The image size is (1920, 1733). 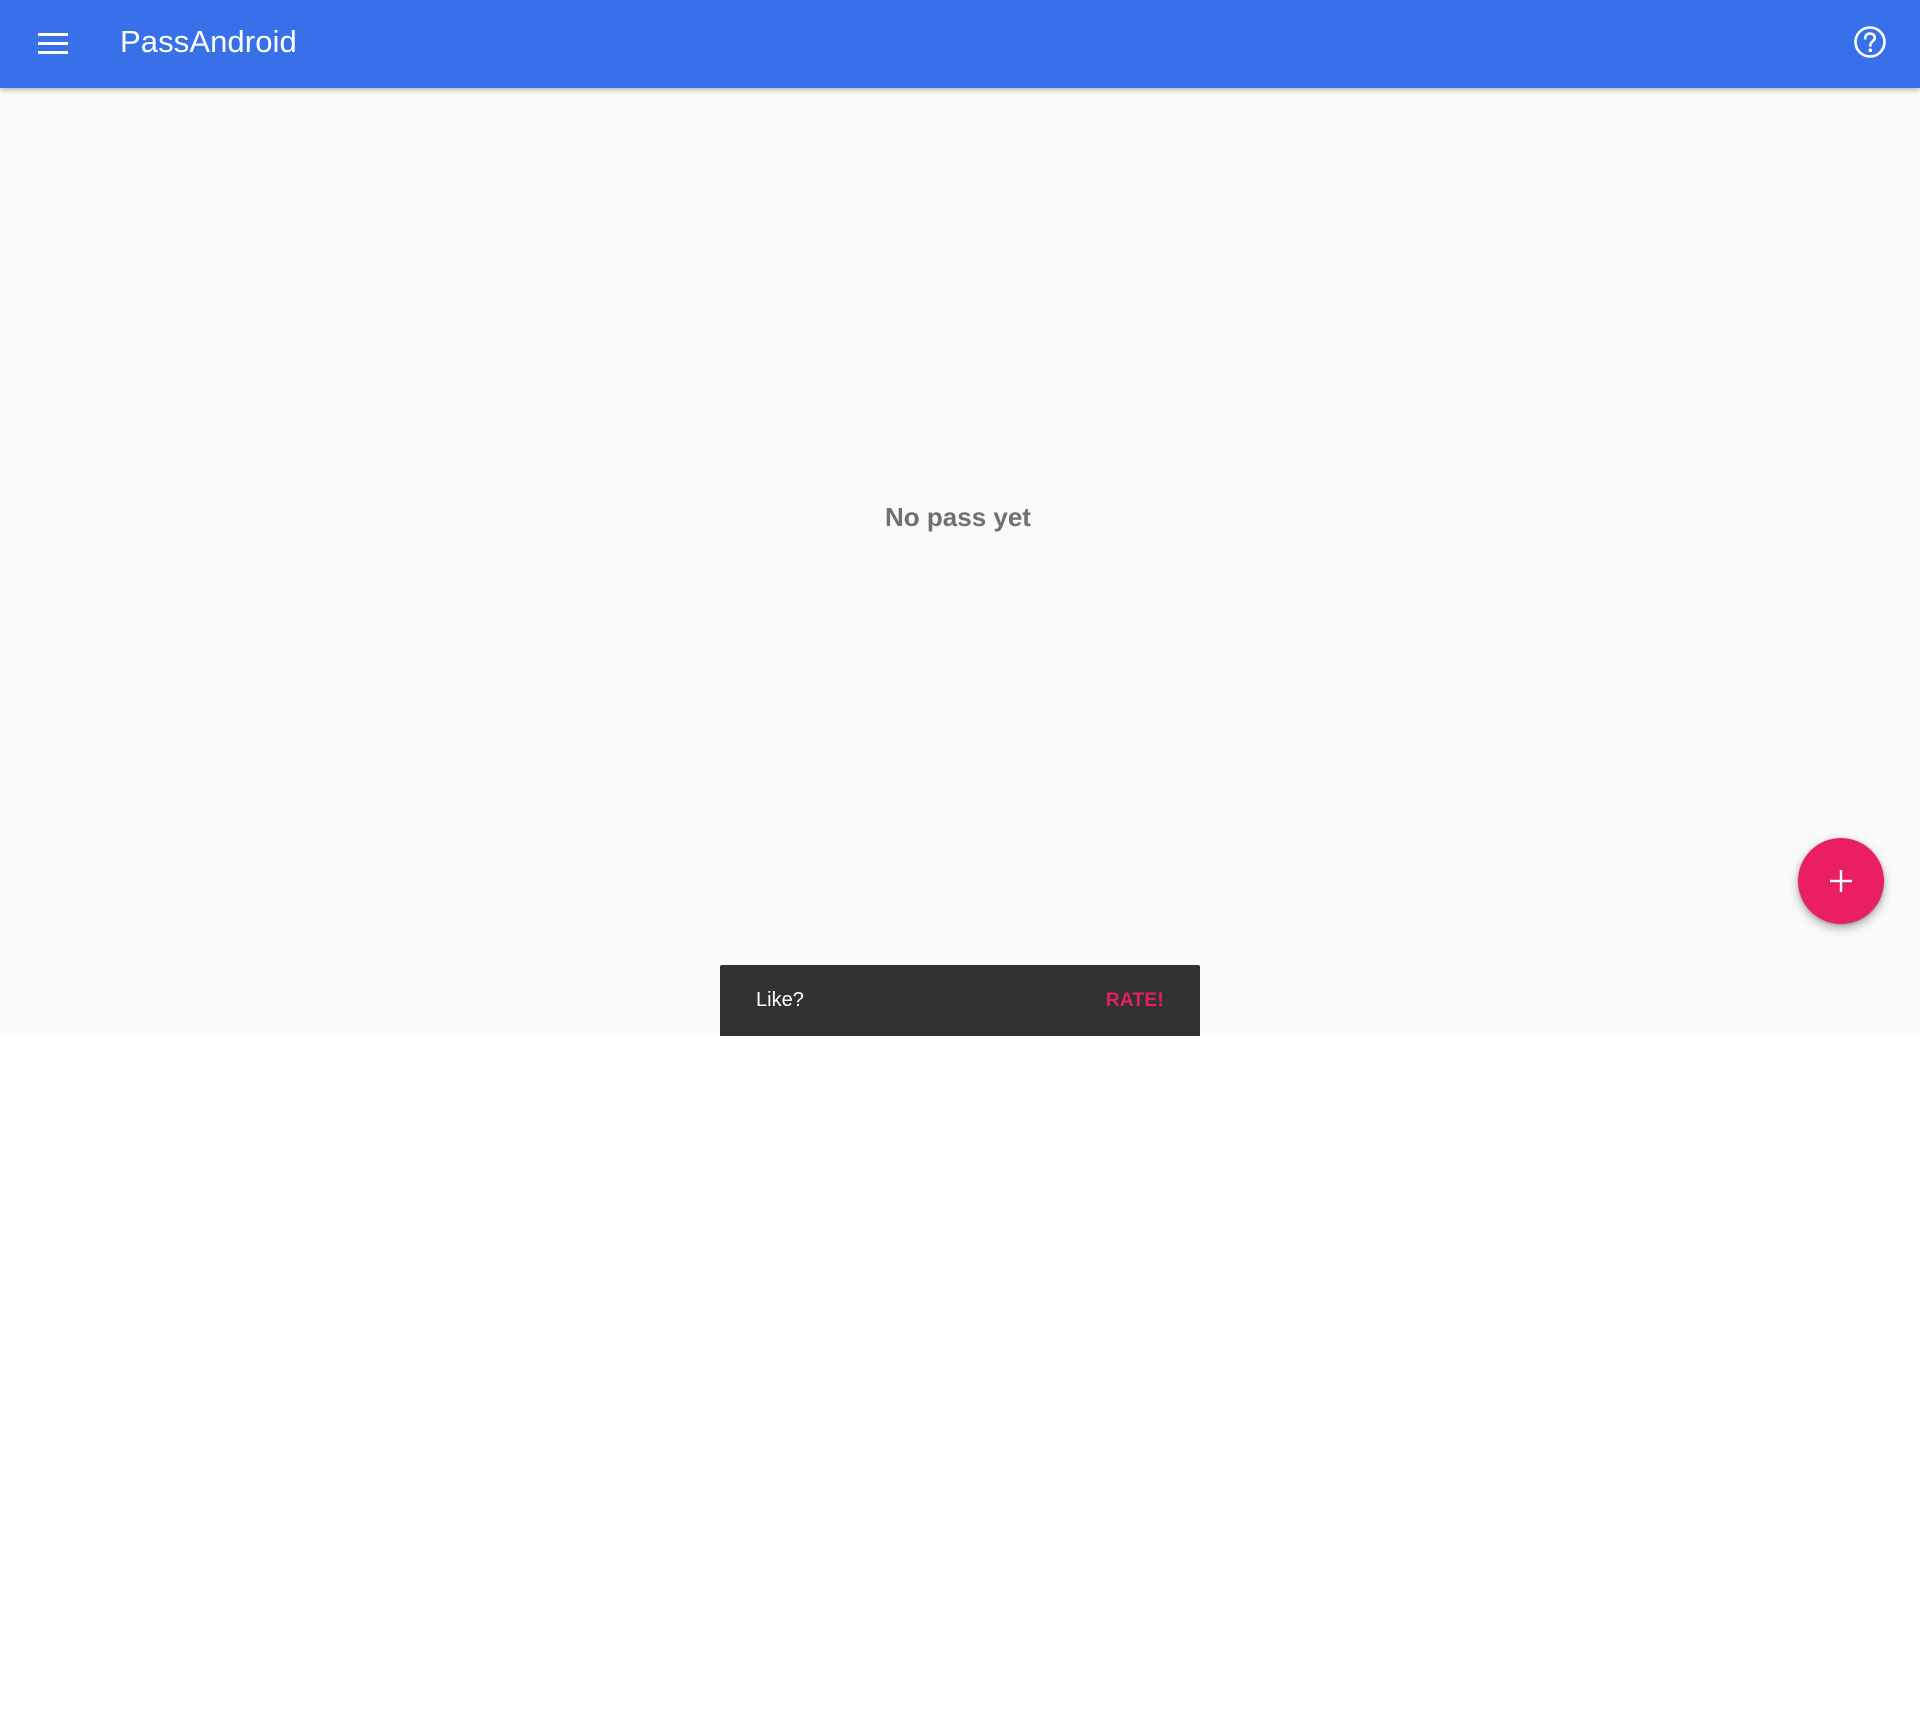 I want to click on menu-button, so click(x=53, y=44).